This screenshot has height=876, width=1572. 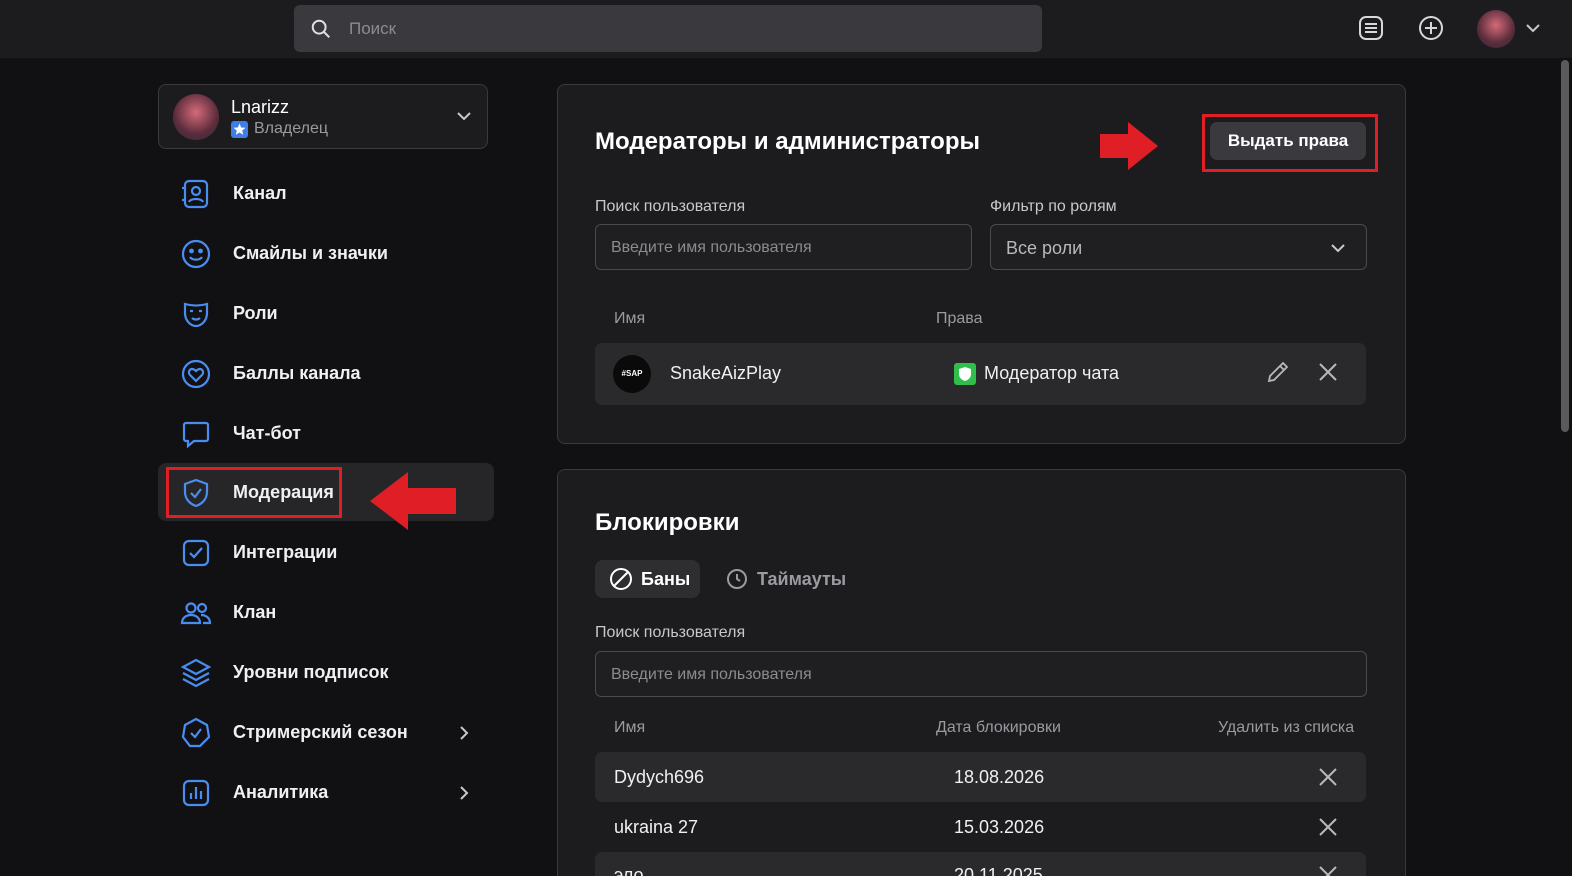 I want to click on table-row: Dydych696 18.08.2026, so click(x=980, y=777).